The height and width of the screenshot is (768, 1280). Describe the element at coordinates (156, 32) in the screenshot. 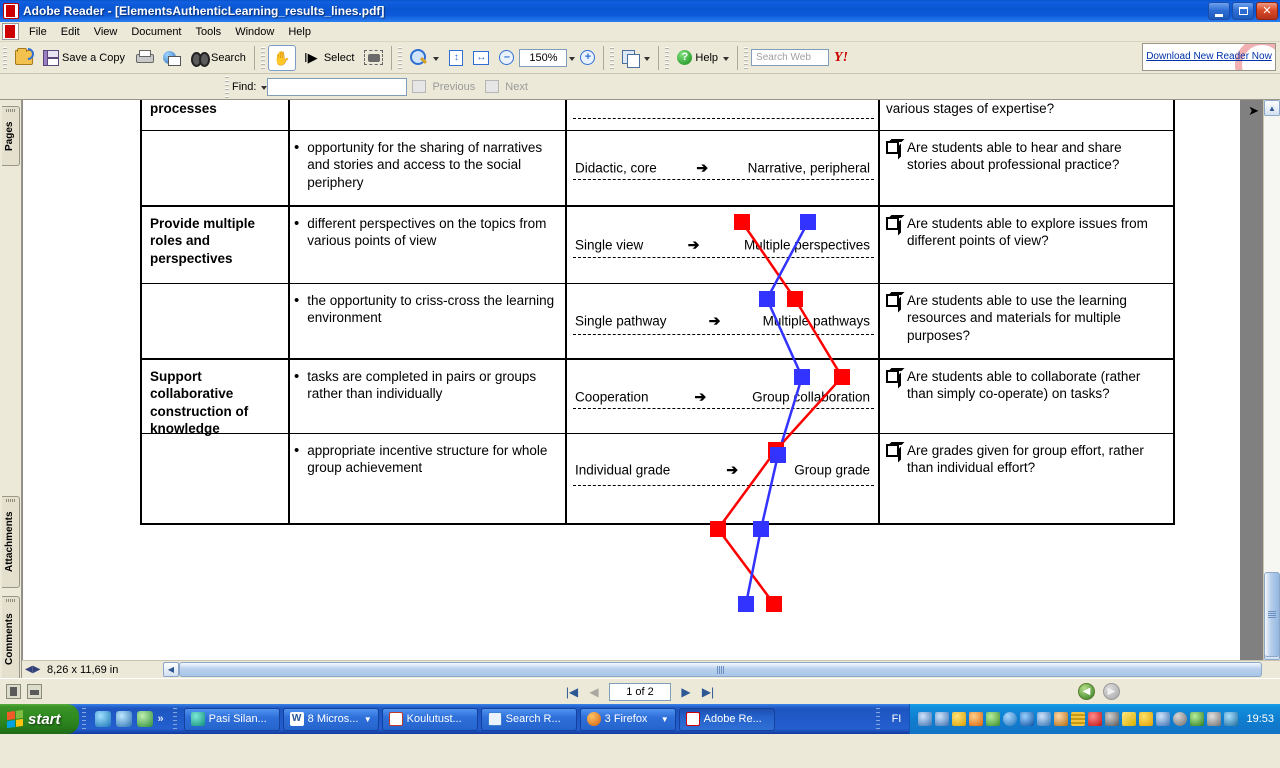

I see `menu-item-document: Document` at that location.